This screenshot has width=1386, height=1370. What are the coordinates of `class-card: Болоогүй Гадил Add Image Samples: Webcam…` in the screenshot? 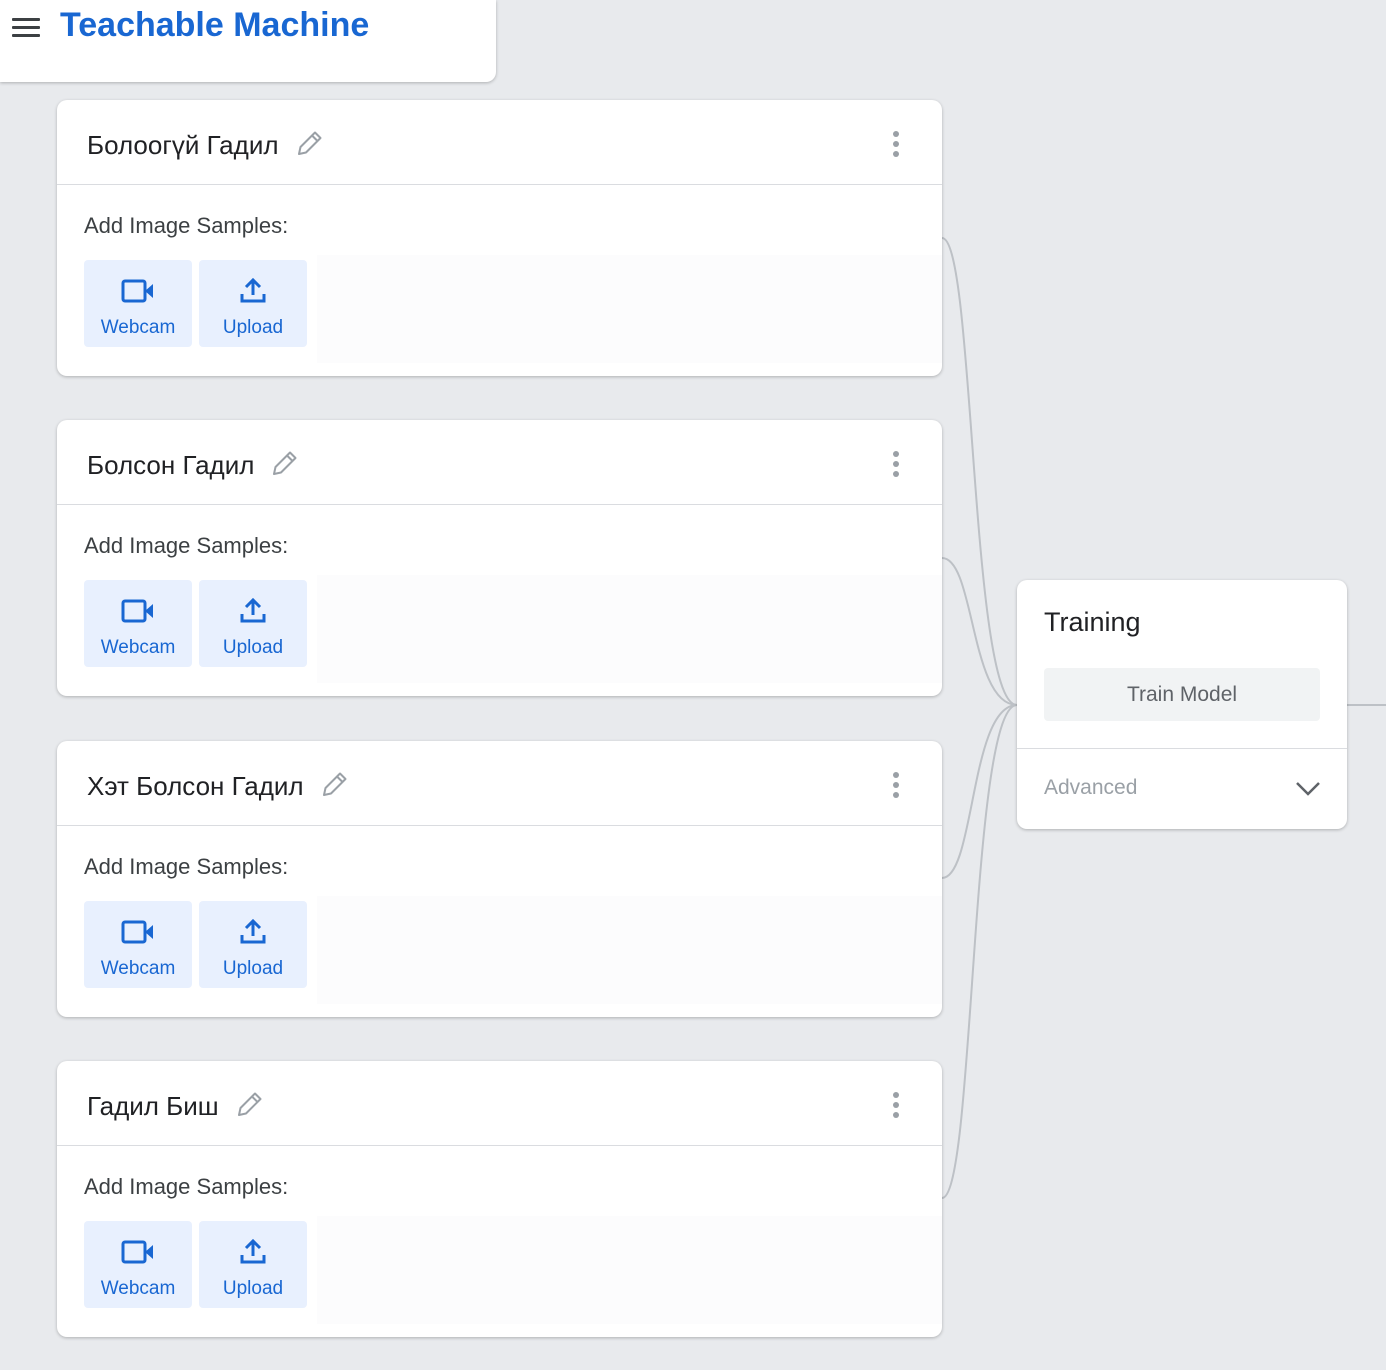 It's located at (499, 238).